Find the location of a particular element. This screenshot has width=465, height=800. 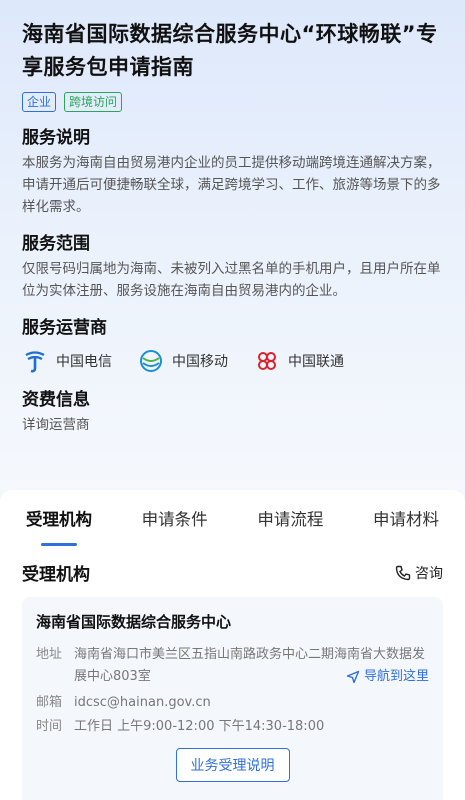

operators-title: 服务运营商 is located at coordinates (64, 328).